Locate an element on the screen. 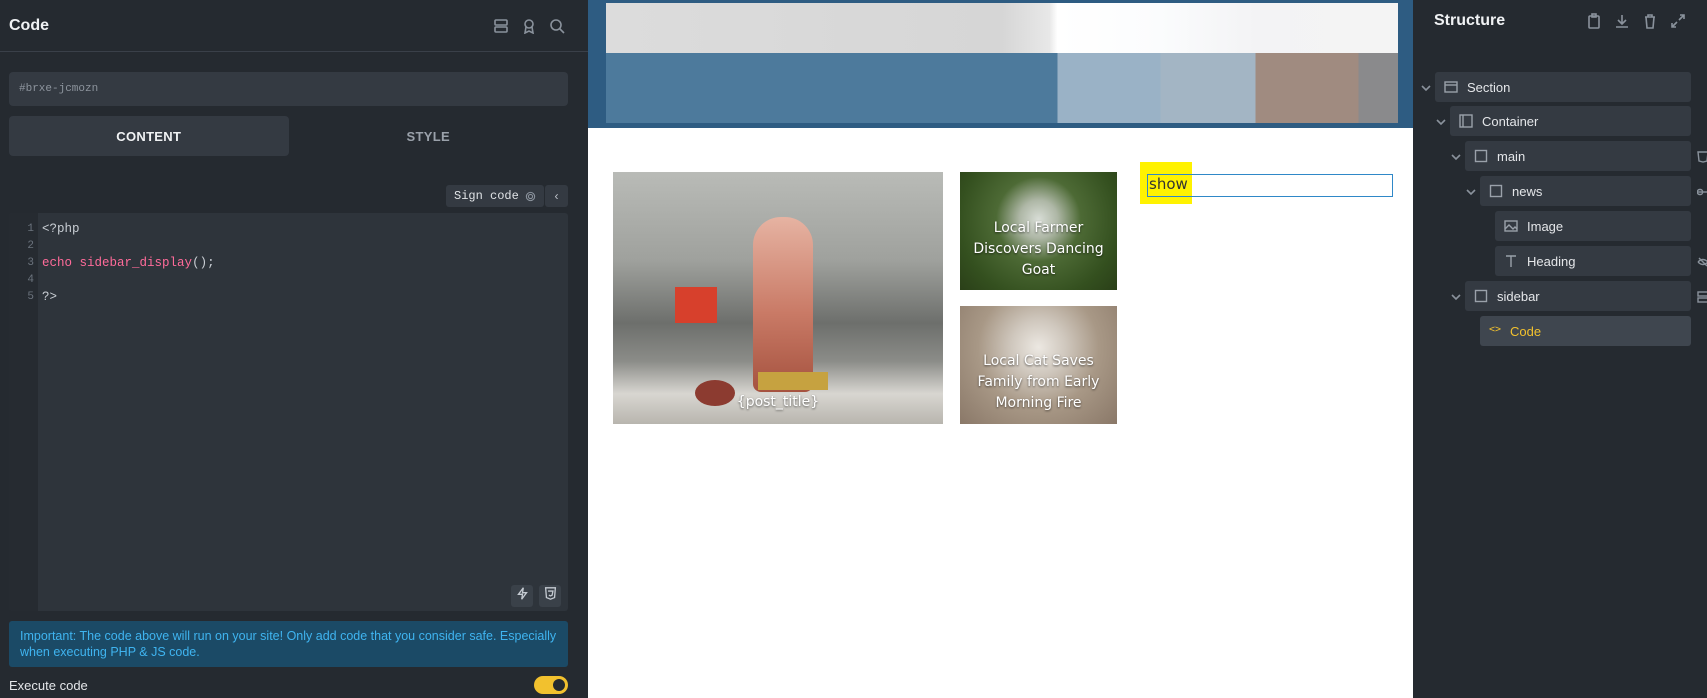 The width and height of the screenshot is (1707, 698). panel-tabs: CONTENT STYLE is located at coordinates (288, 136).